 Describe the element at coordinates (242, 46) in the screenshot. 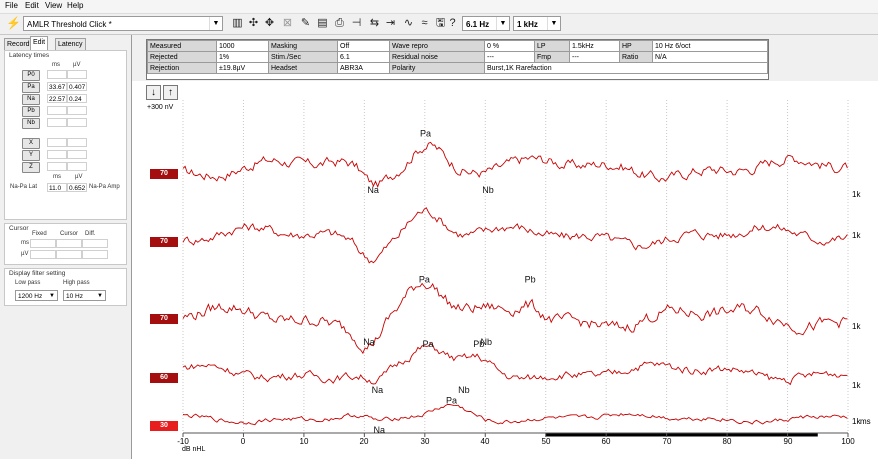

I see `info-cell: 1000` at that location.